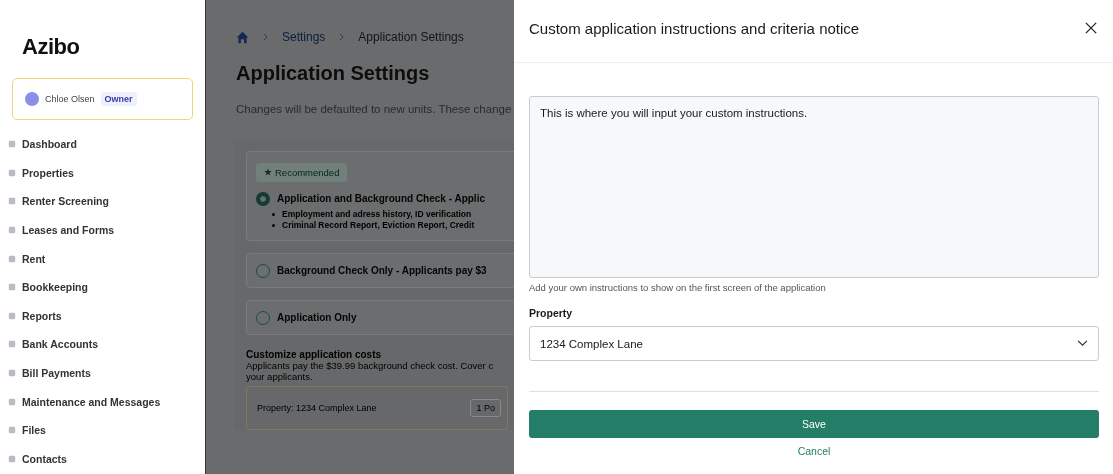  What do you see at coordinates (317, 407) in the screenshot?
I see `property-name: Property: 1234 Complex Lane` at bounding box center [317, 407].